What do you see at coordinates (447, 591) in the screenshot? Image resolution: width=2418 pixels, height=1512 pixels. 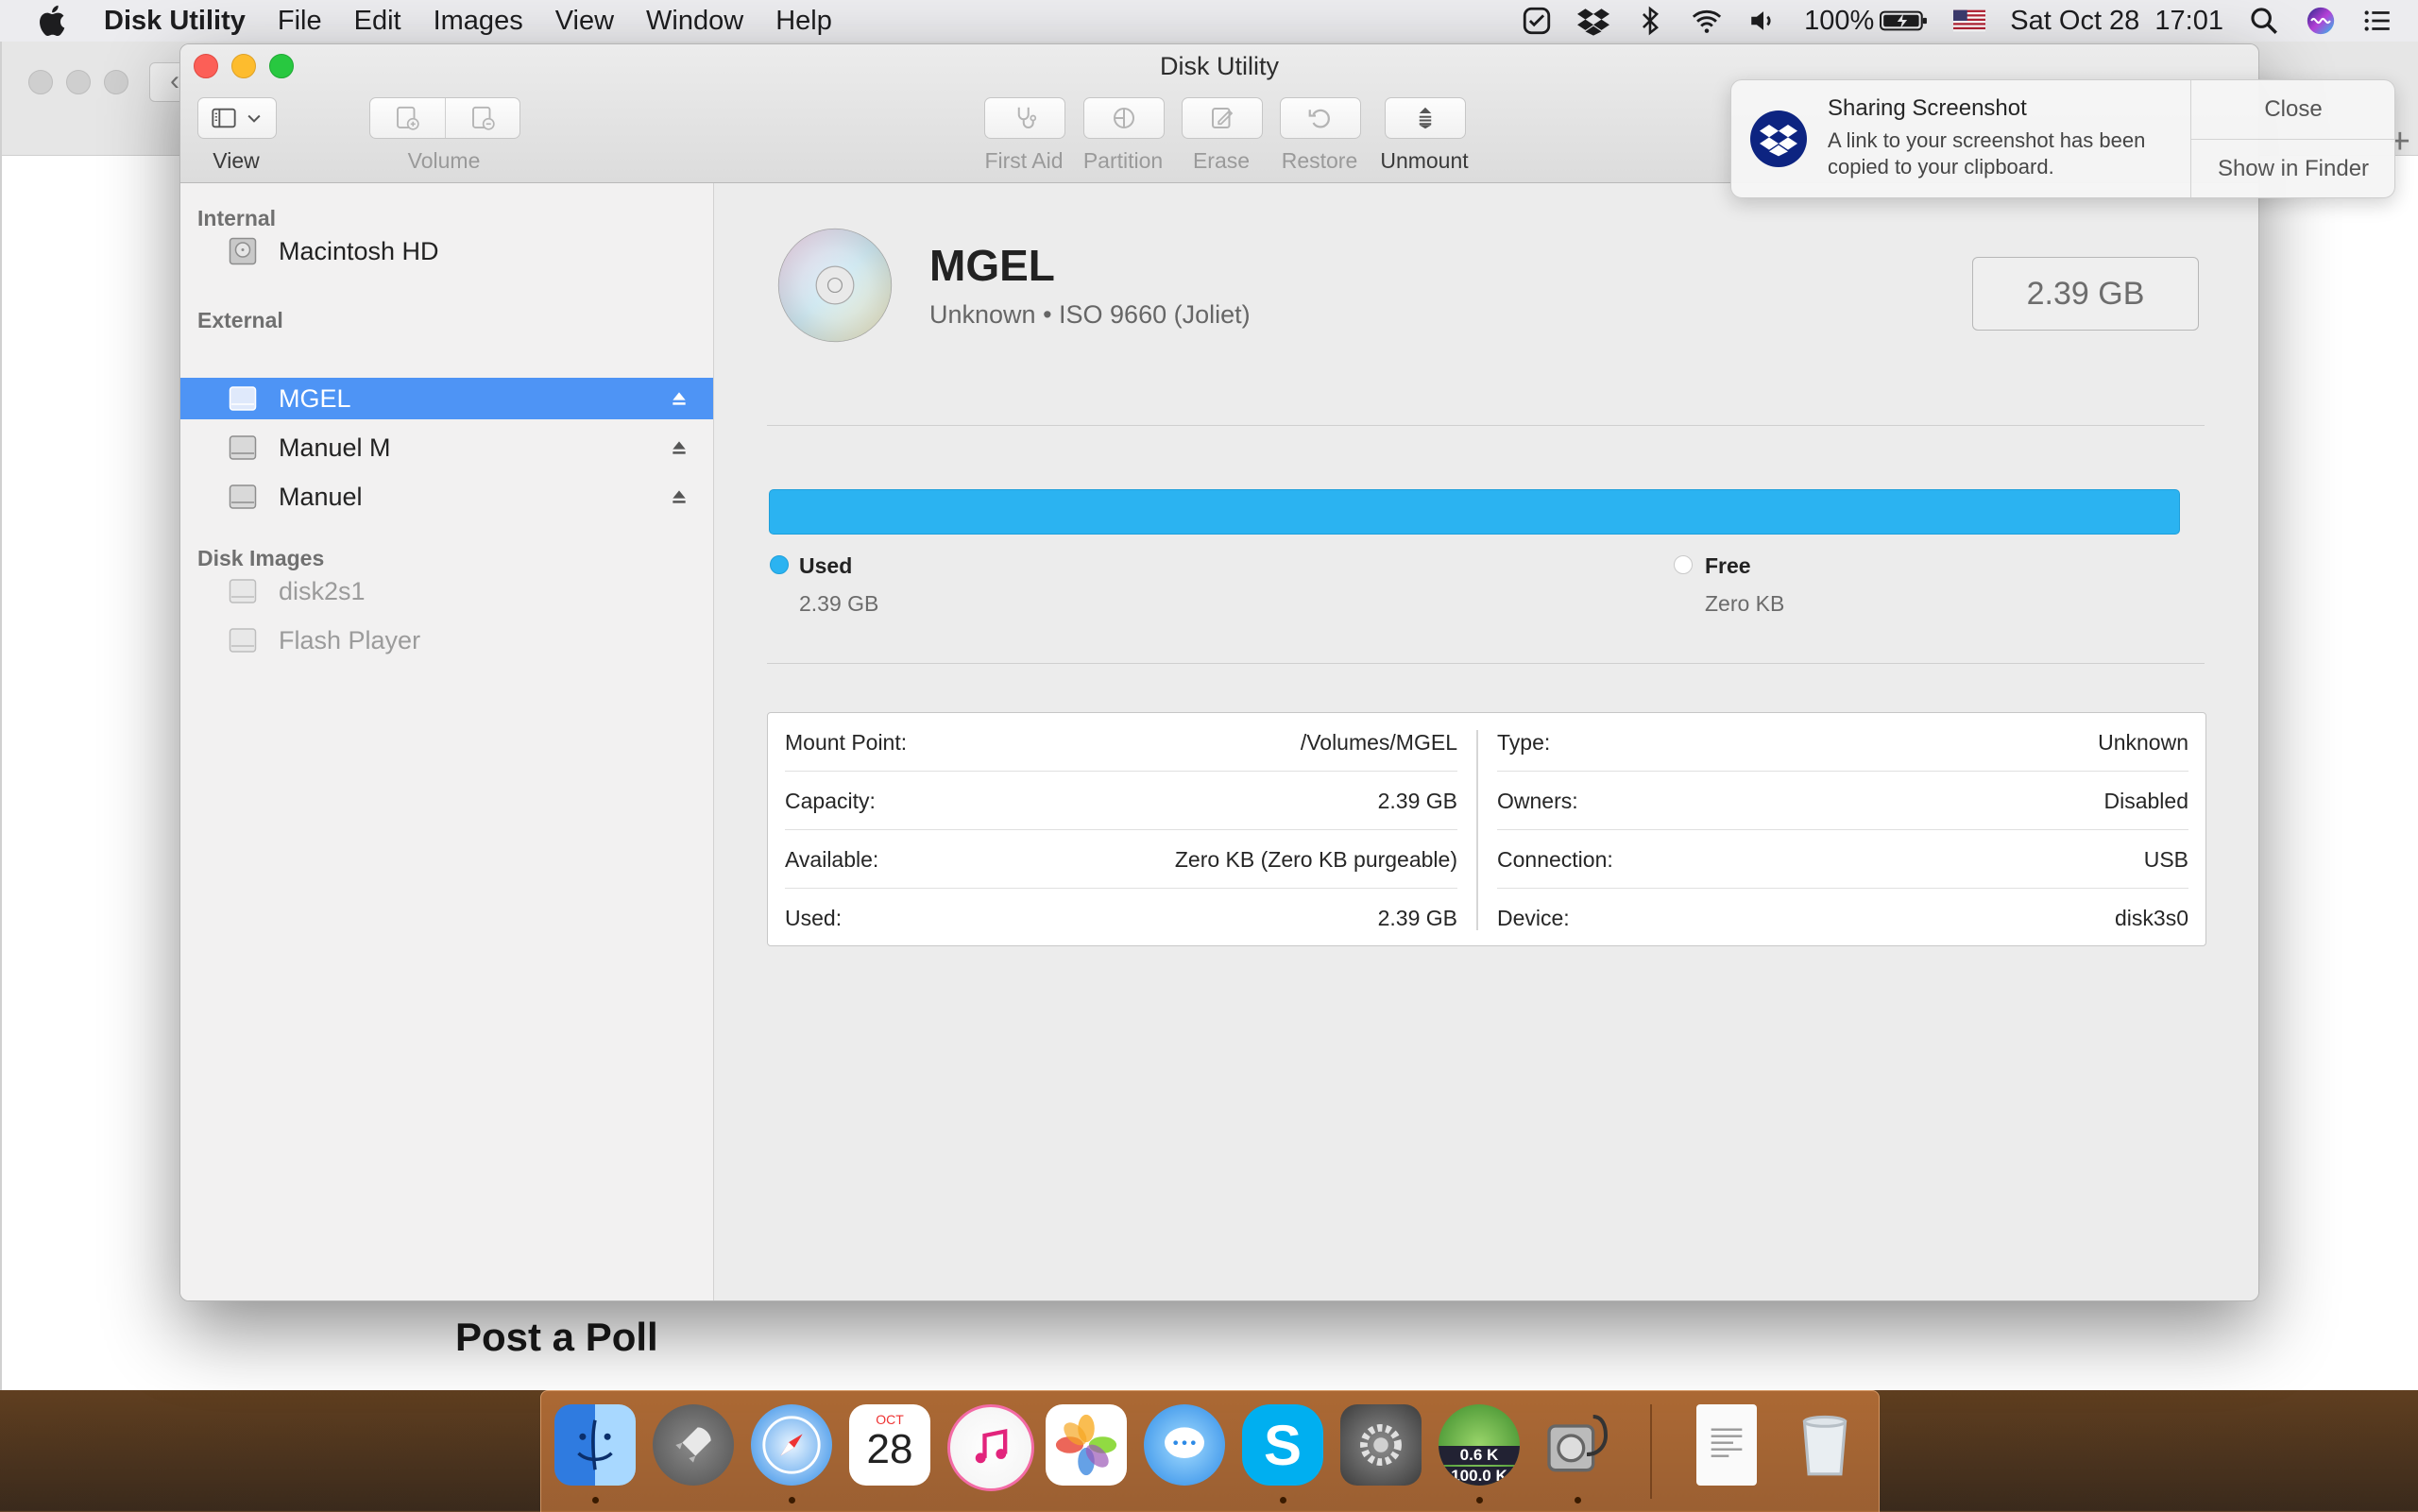 I see `sidebar-item-disk2s1: disk2s1` at bounding box center [447, 591].